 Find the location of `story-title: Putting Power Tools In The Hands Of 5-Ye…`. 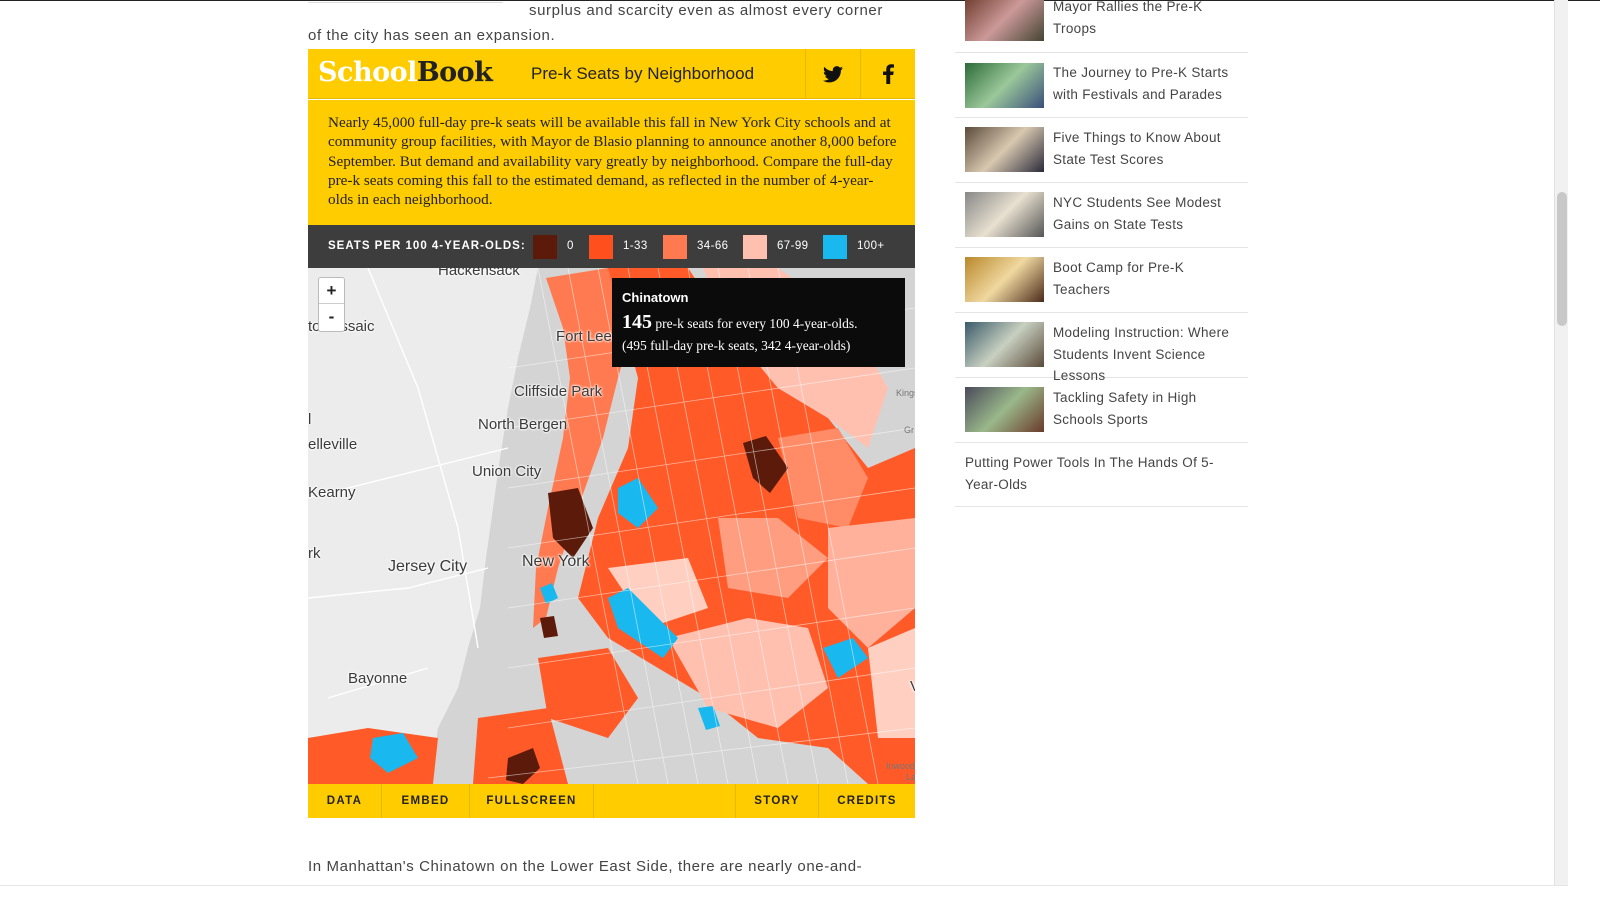

story-title: Putting Power Tools In The Hands Of 5-Ye… is located at coordinates (1100, 473).